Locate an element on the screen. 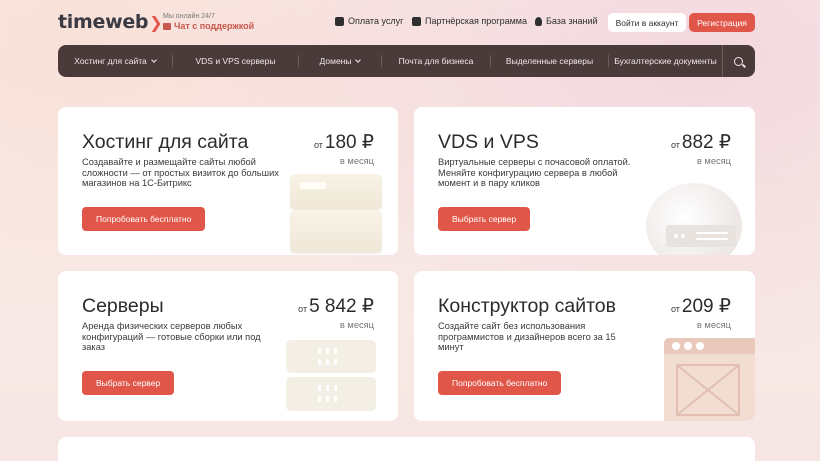 This screenshot has height=461, width=820. support-chat-link: Чат с поддержкой is located at coordinates (208, 26).